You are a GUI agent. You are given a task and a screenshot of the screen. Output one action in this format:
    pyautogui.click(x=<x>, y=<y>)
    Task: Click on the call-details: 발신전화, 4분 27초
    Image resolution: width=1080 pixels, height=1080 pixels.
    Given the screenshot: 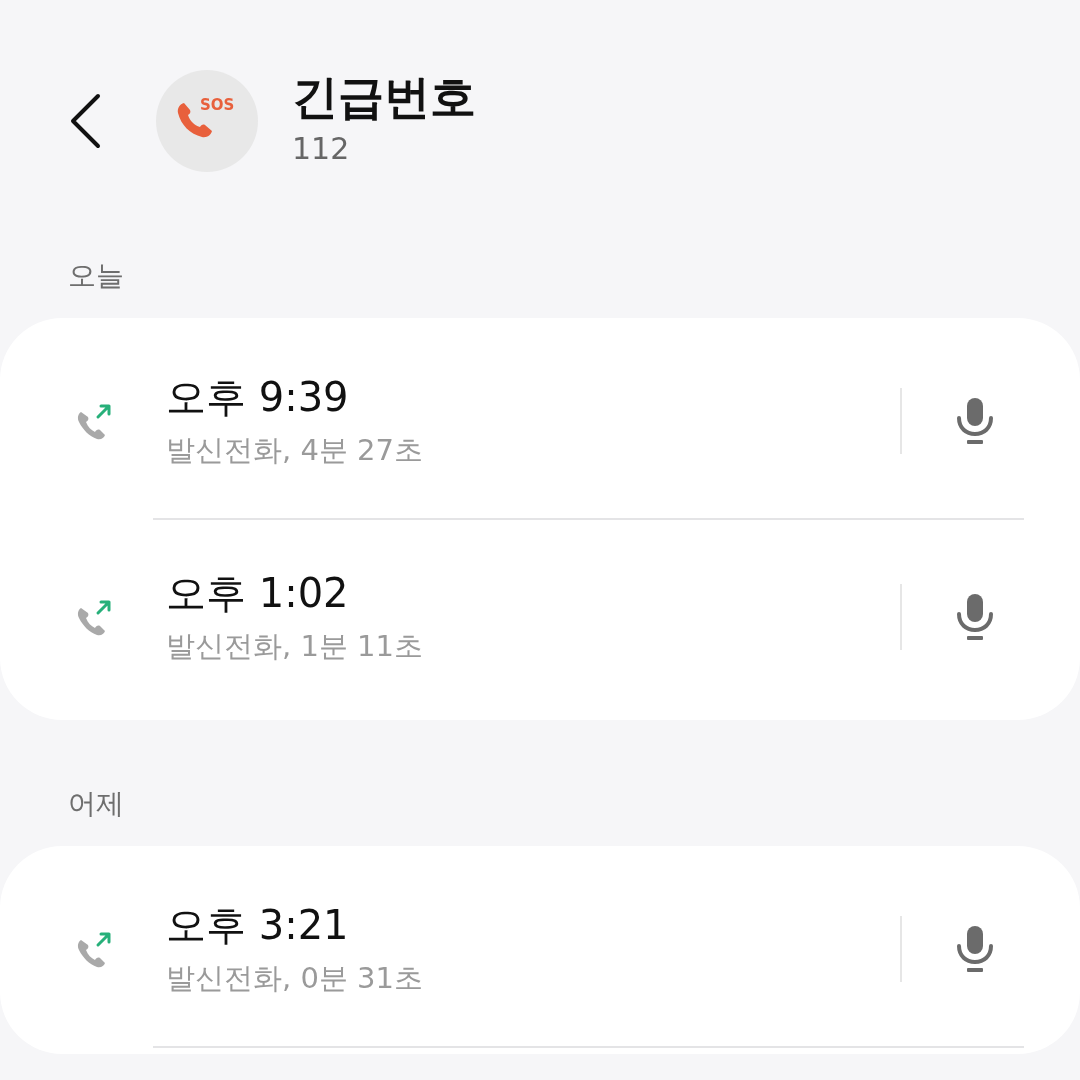 What is the action you would take?
    pyautogui.click(x=295, y=450)
    